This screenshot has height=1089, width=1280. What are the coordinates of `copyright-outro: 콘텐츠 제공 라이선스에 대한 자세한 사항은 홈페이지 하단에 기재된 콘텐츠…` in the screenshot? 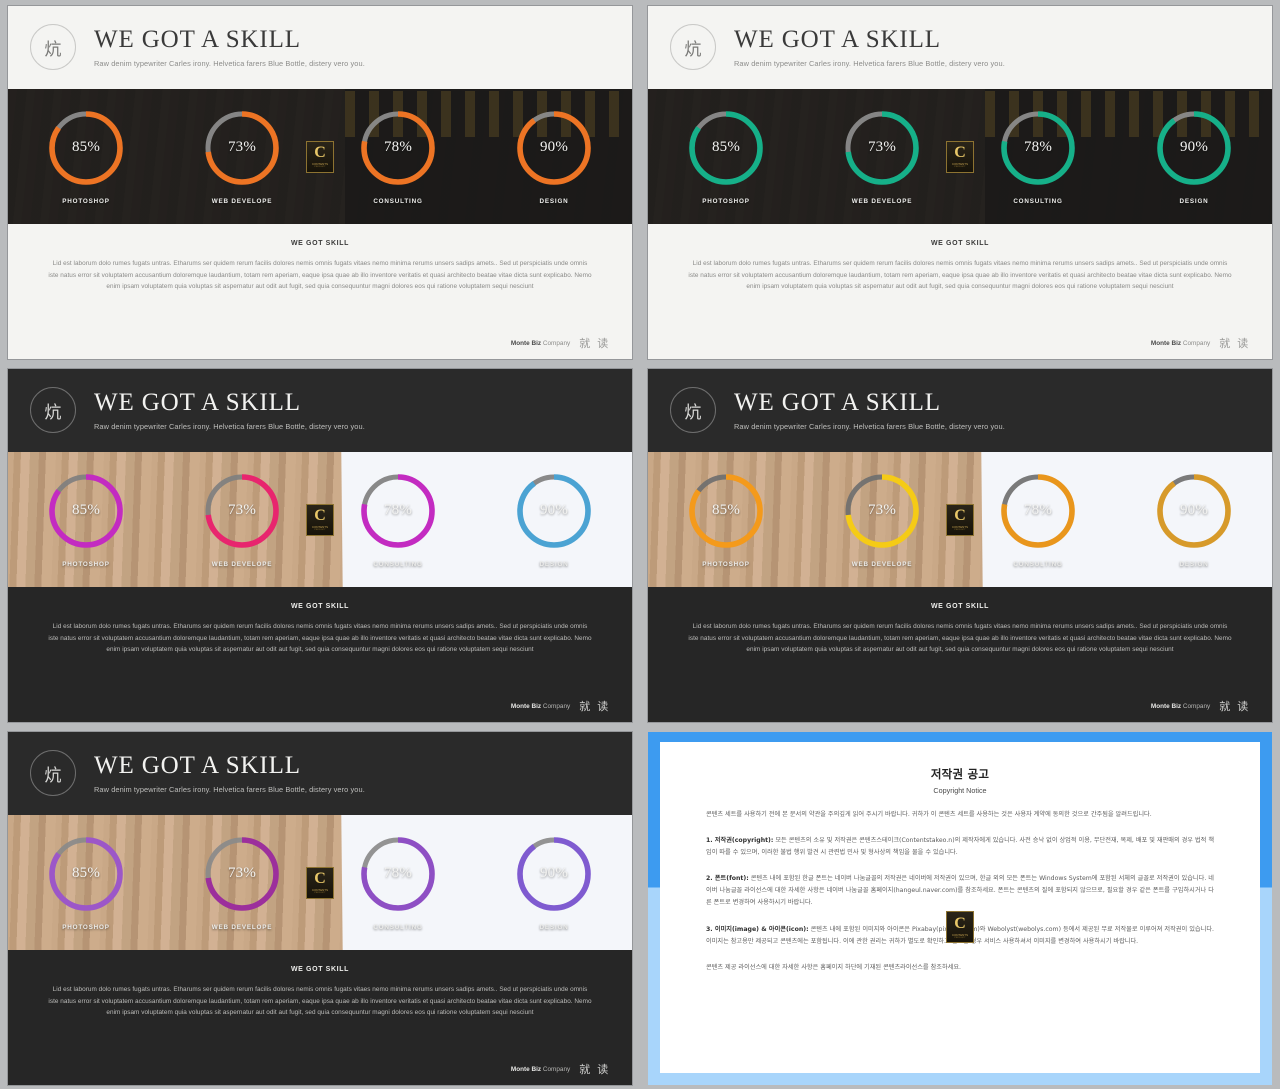 It's located at (834, 967).